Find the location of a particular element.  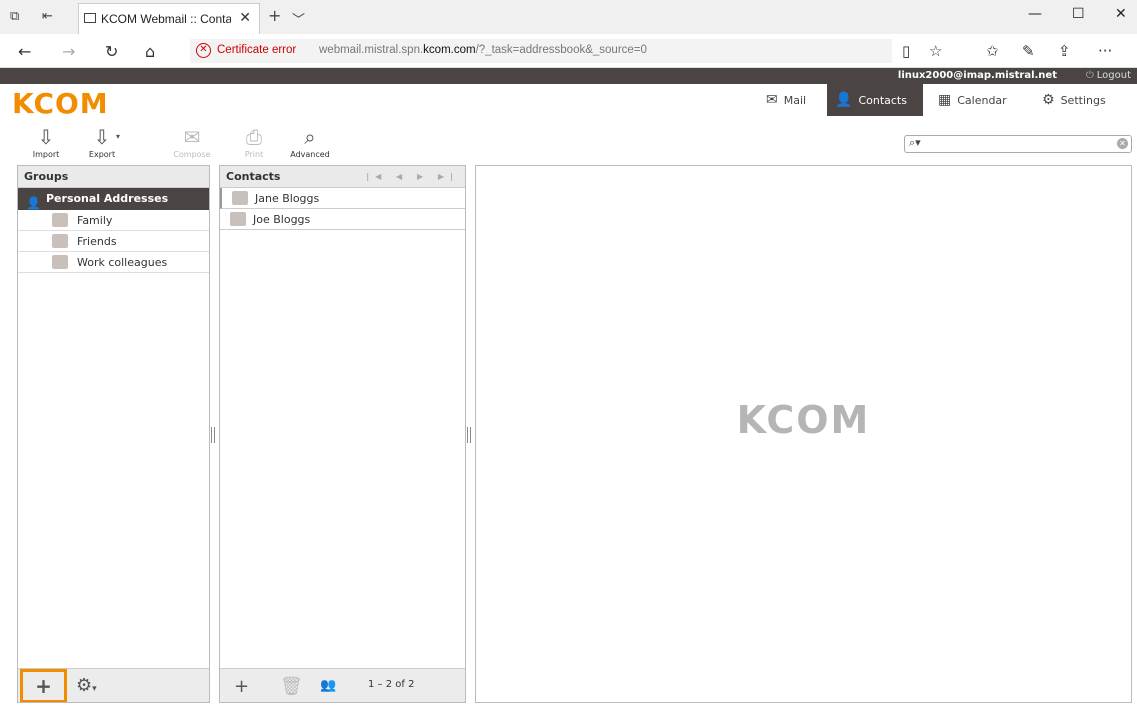

groups-footer: + ⚙▾ is located at coordinates (113, 685).